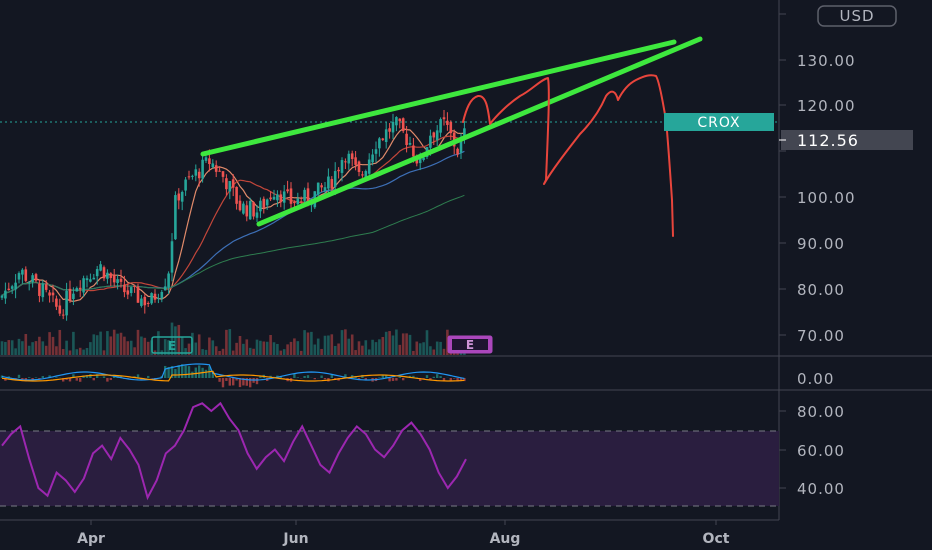 The width and height of the screenshot is (932, 550). What do you see at coordinates (470, 344) in the screenshot?
I see `earnings-marker-upcoming: E` at bounding box center [470, 344].